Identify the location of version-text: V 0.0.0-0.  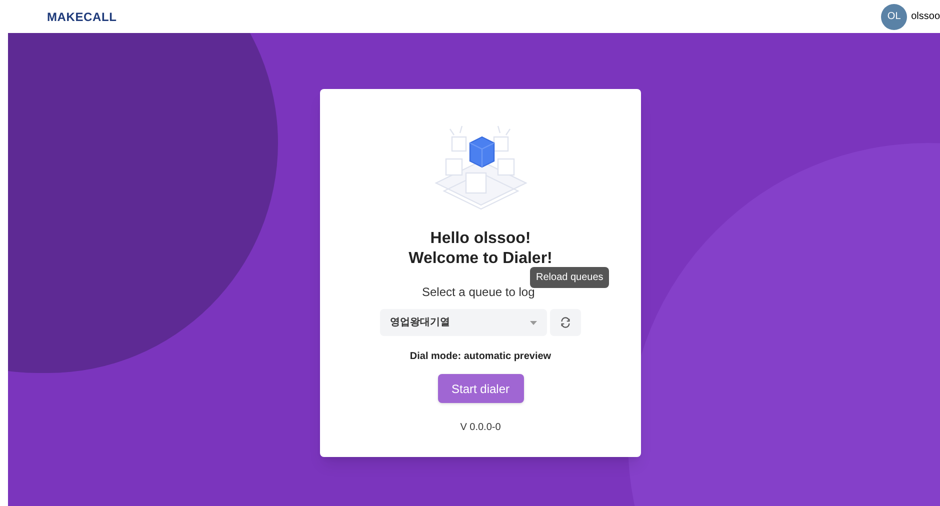
(480, 428).